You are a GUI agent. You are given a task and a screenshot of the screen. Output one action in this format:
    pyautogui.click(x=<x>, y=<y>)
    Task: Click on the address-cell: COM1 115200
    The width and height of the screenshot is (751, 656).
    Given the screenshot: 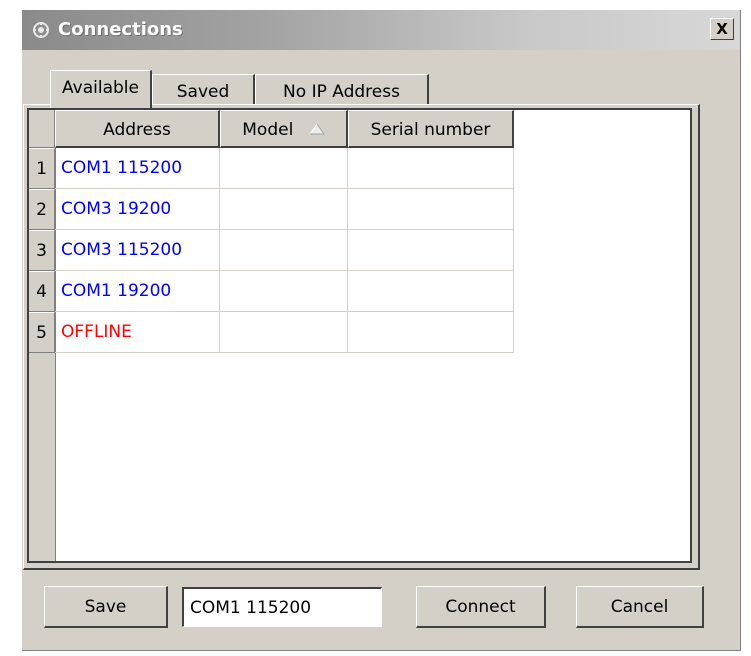 What is the action you would take?
    pyautogui.click(x=137, y=168)
    